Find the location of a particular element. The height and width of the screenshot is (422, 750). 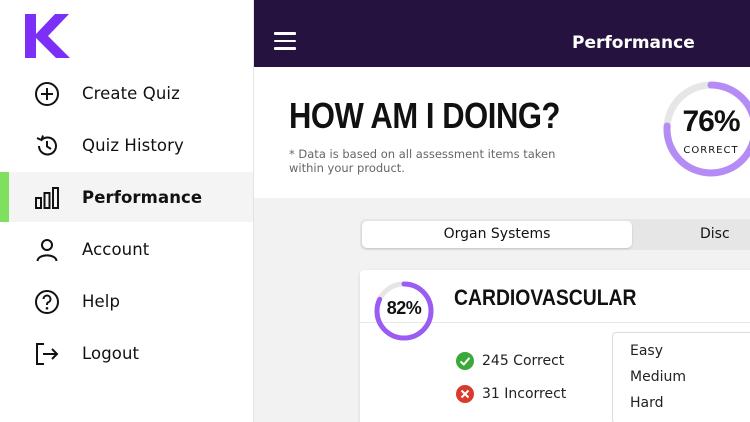

card-header: 82% CARDIOVASCULAR is located at coordinates (555, 305).